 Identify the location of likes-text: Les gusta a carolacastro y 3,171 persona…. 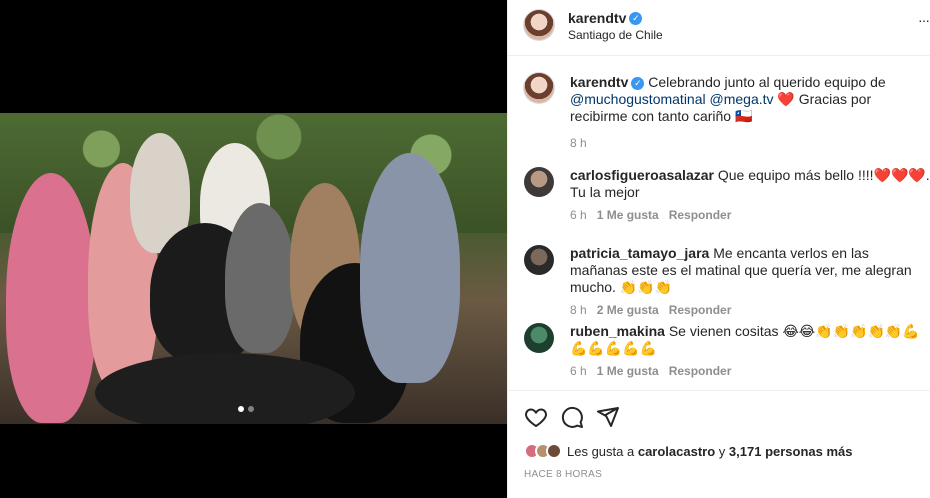
(710, 451).